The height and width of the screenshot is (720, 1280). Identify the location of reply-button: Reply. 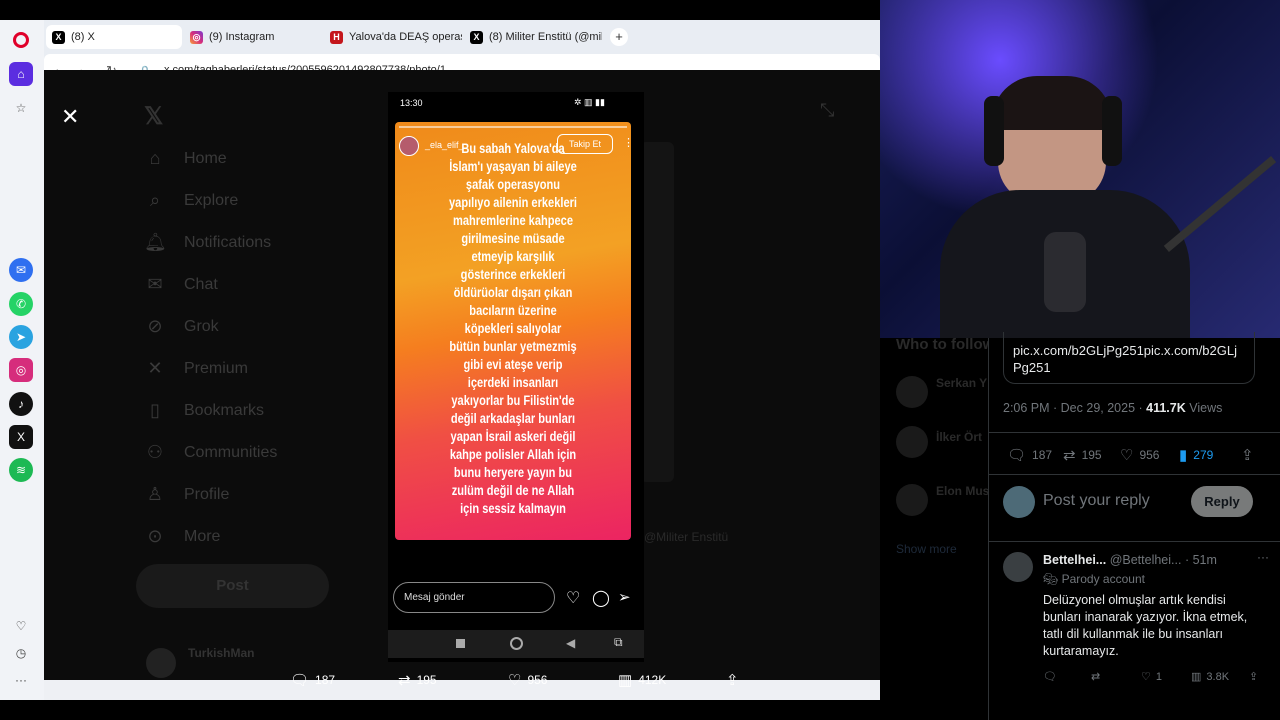
(1222, 501).